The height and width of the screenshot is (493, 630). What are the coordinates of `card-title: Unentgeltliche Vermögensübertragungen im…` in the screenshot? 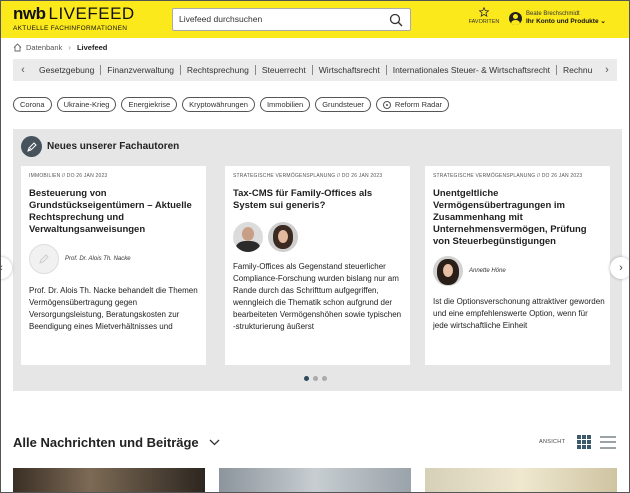 It's located at (519, 218).